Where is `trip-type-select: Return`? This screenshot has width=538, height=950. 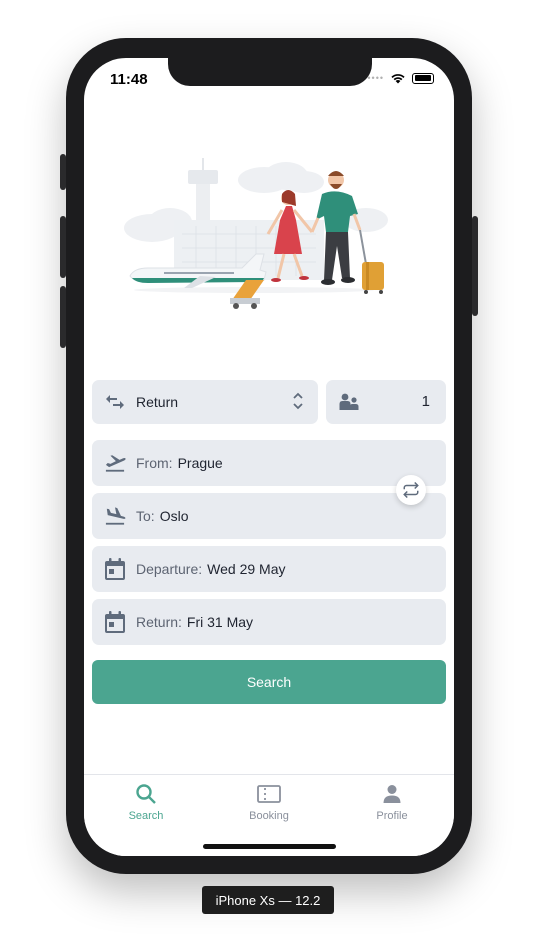 trip-type-select: Return is located at coordinates (205, 402).